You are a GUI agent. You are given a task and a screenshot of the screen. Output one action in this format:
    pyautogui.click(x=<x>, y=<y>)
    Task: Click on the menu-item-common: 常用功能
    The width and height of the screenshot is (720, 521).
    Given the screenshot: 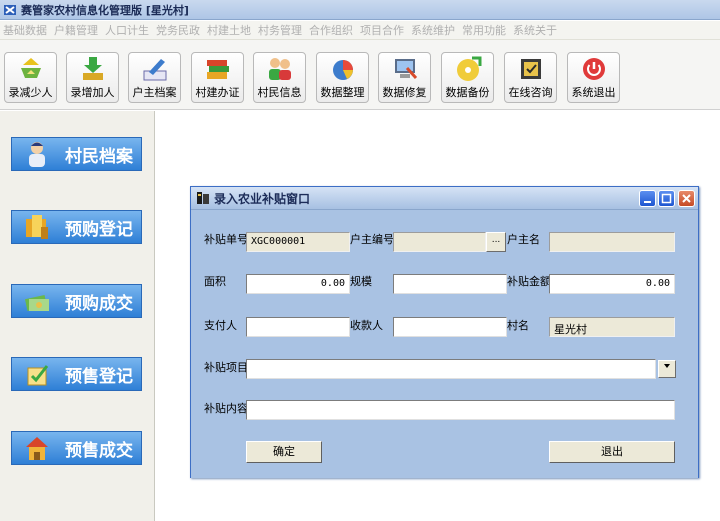 What is the action you would take?
    pyautogui.click(x=484, y=30)
    